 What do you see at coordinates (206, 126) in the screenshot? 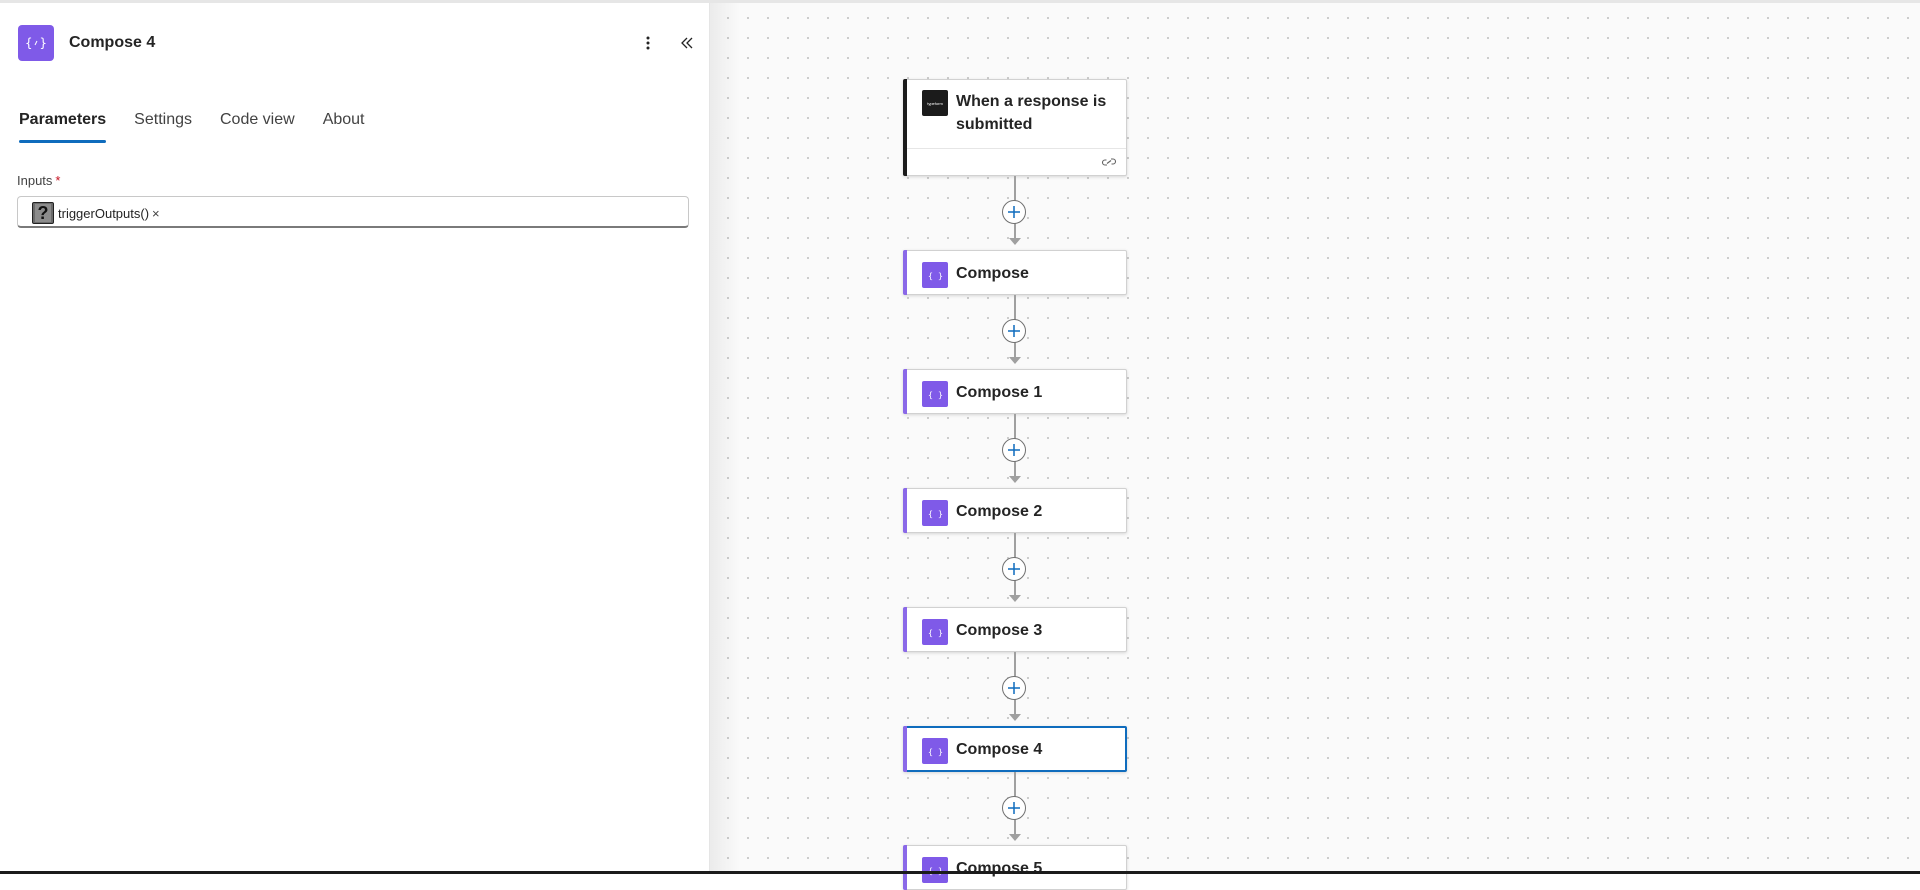
I see `panel-tabs: Parameters Settings Code view About` at bounding box center [206, 126].